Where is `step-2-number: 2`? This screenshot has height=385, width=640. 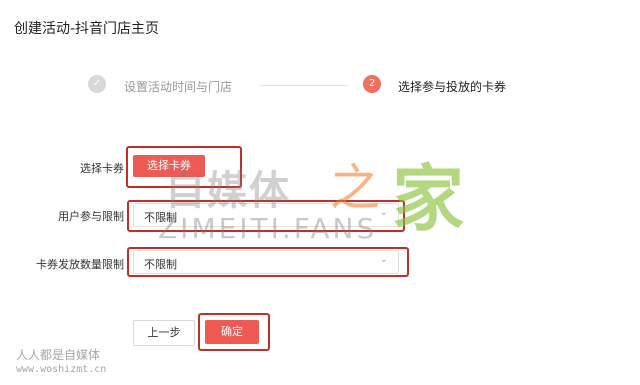
step-2-number: 2 is located at coordinates (372, 84).